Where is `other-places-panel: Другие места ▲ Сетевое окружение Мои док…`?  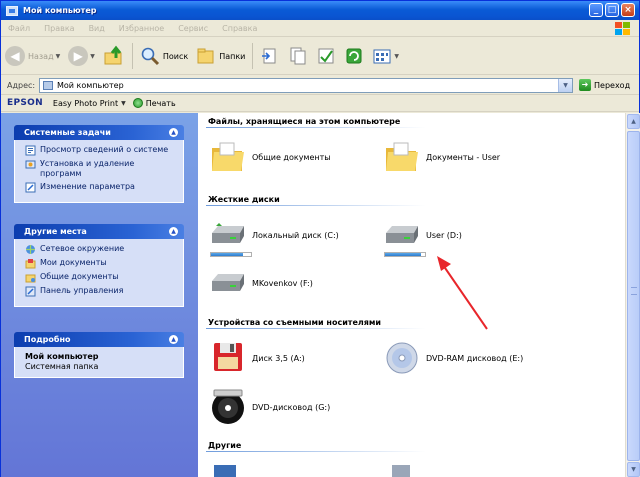 other-places-panel: Другие места ▲ Сетевое окружение Мои док… is located at coordinates (99, 265).